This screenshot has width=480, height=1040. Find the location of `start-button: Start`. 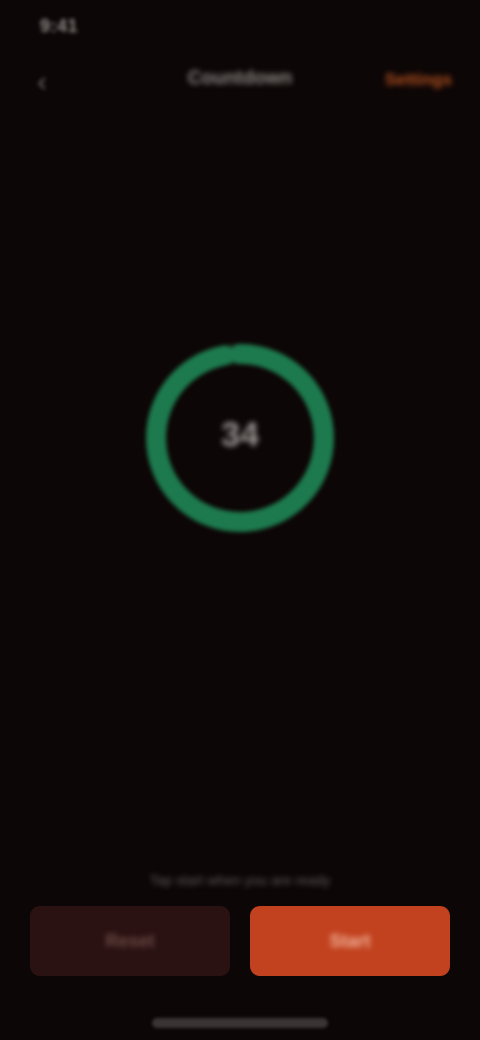

start-button: Start is located at coordinates (350, 941).